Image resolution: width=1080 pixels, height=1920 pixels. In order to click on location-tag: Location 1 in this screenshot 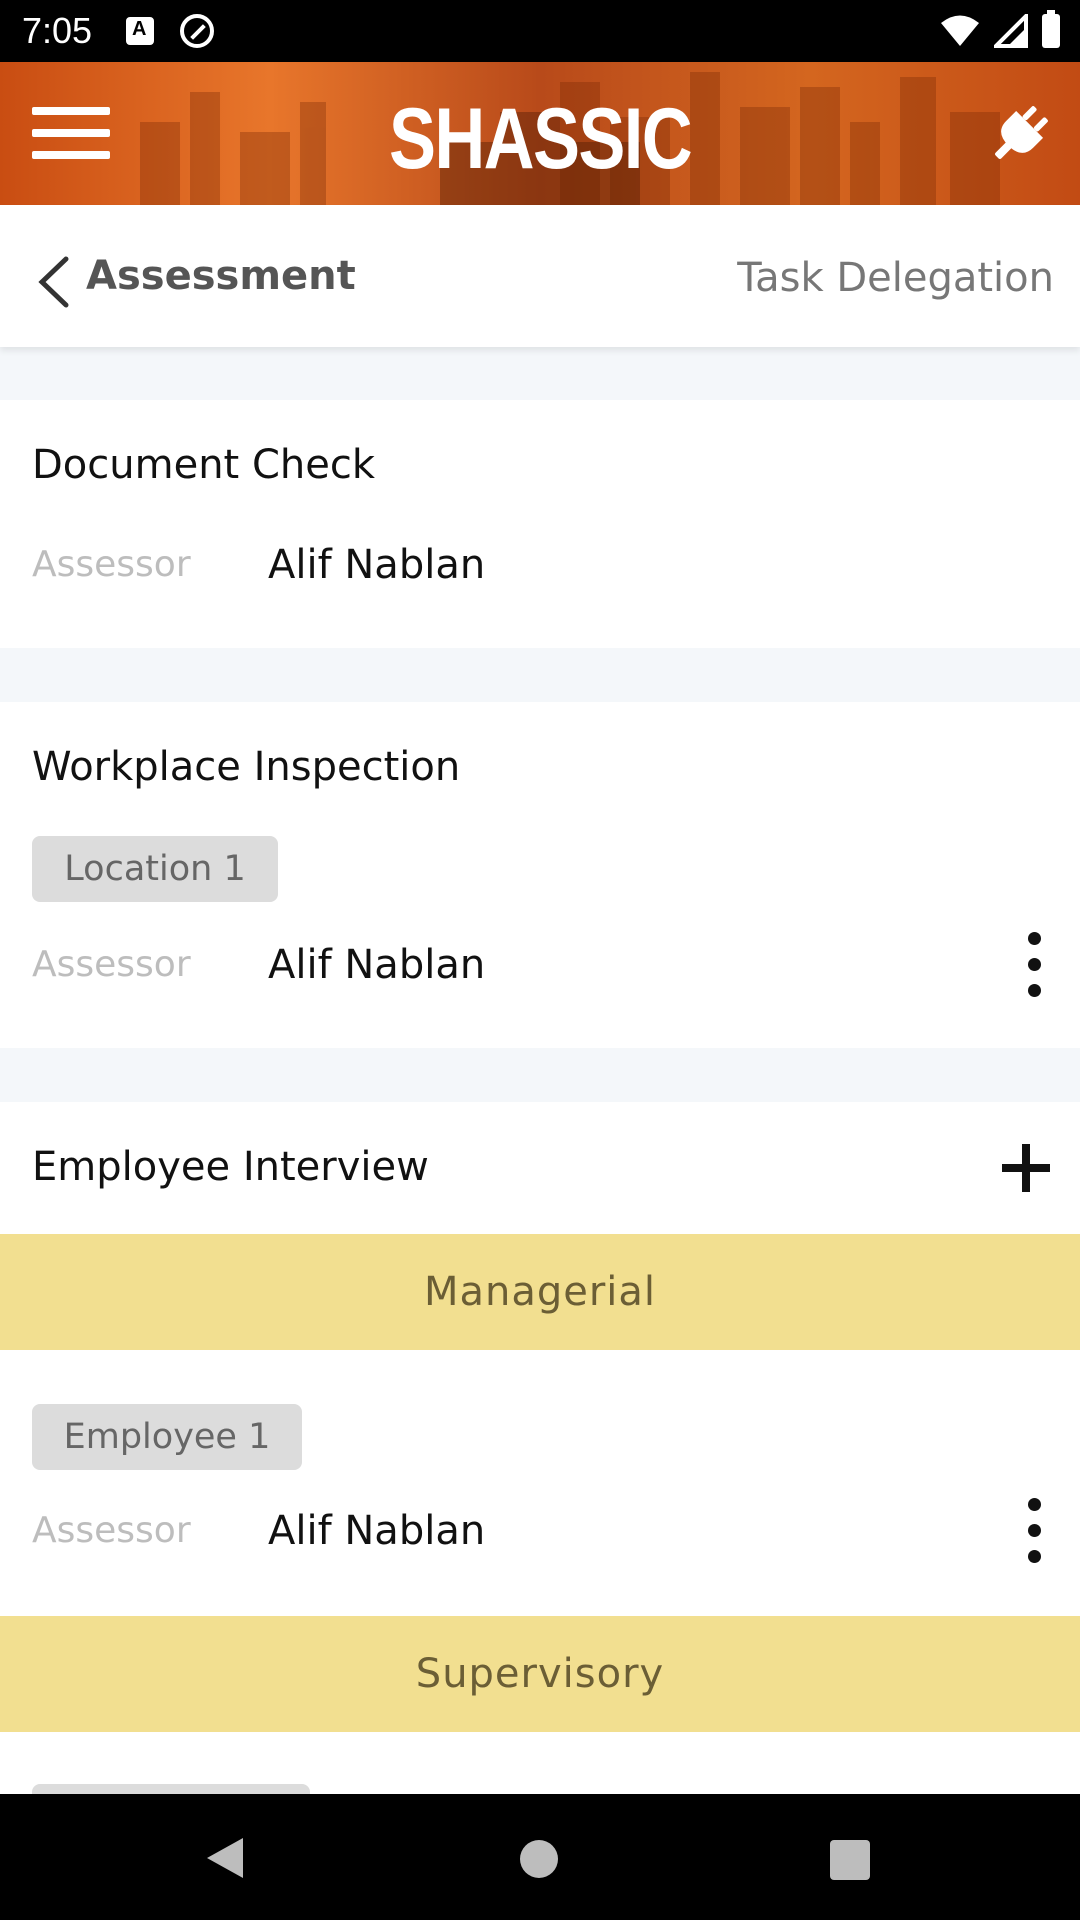, I will do `click(155, 869)`.